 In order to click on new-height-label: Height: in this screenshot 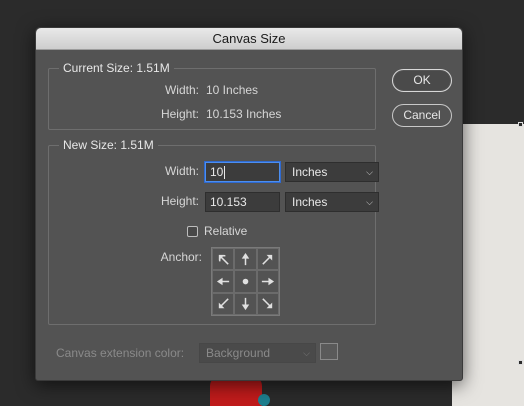, I will do `click(179, 201)`.